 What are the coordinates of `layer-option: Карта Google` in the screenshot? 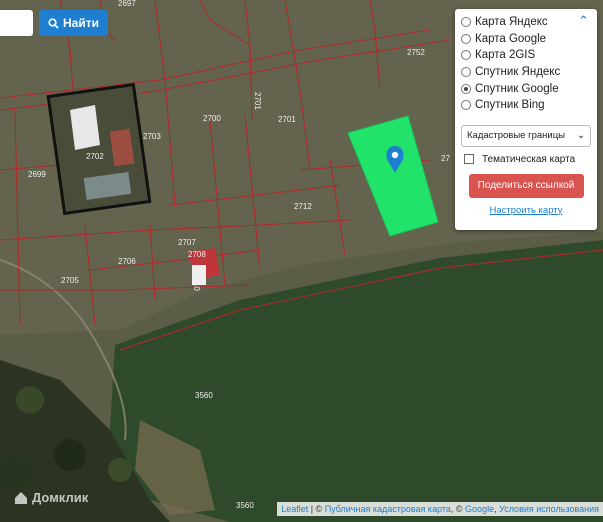 It's located at (526, 39).